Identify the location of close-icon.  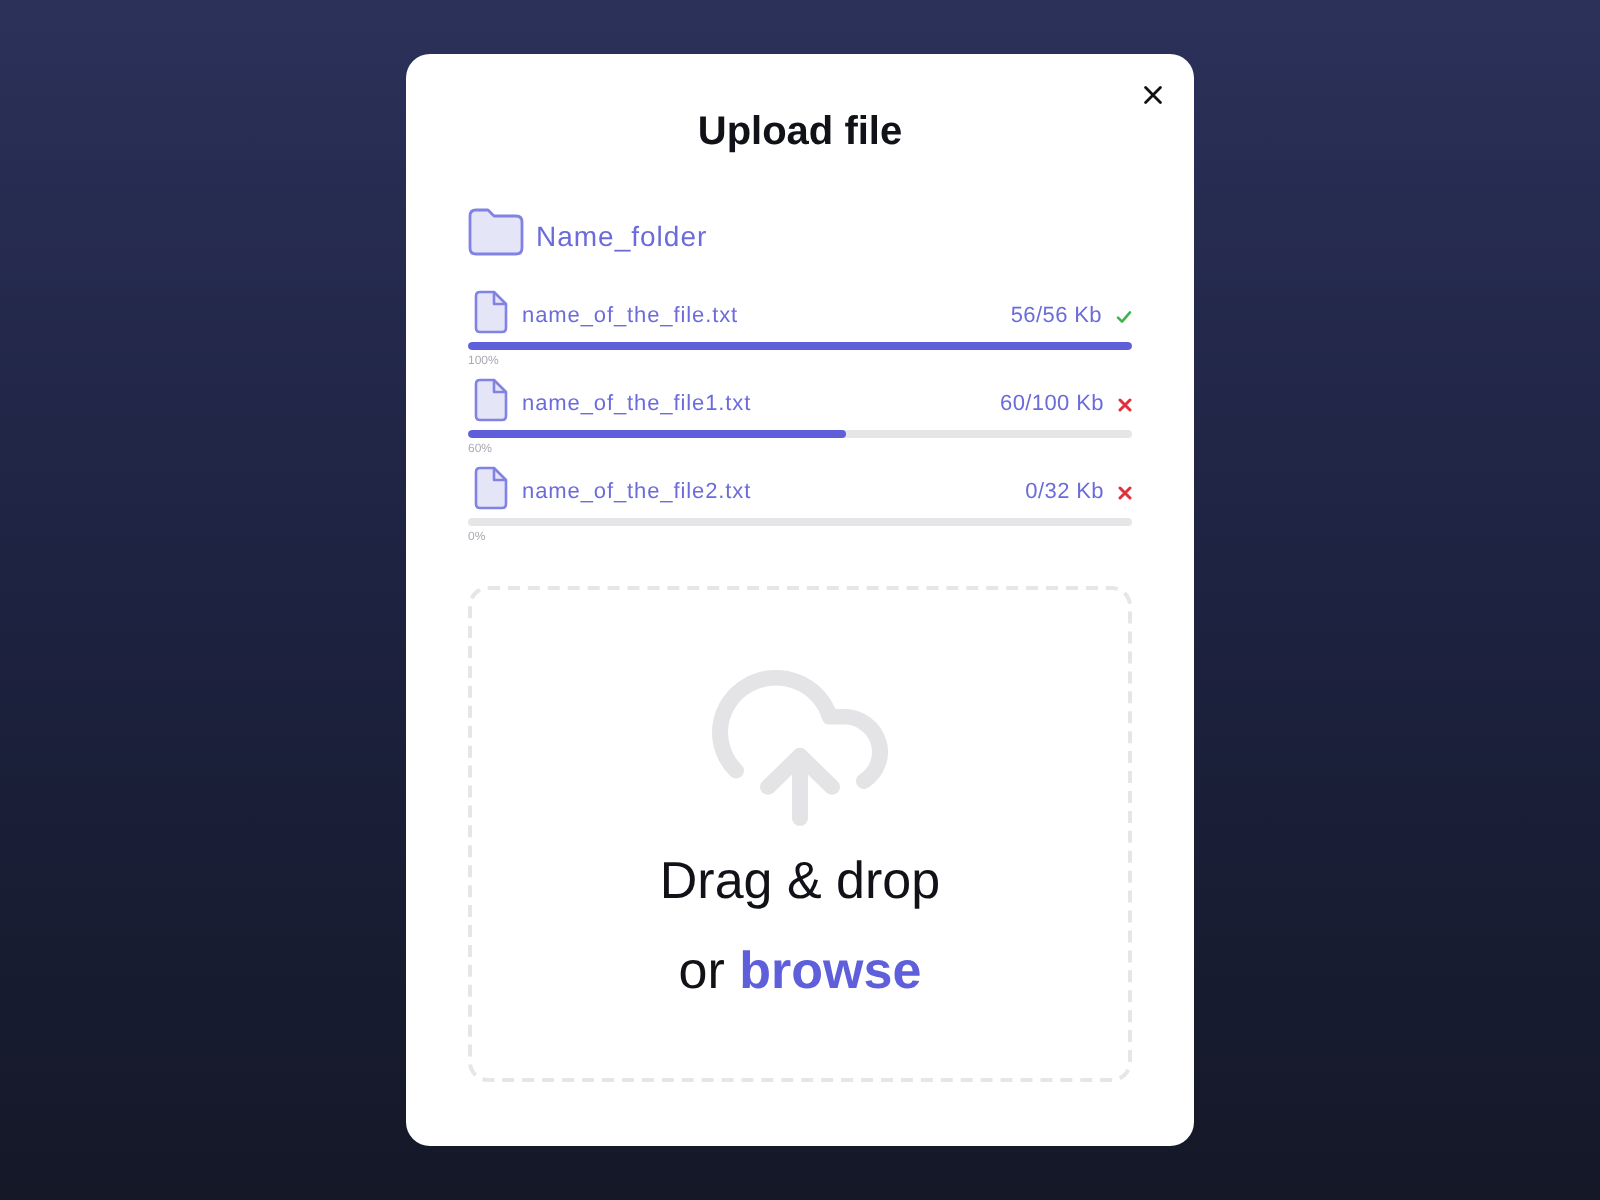
(1153, 95).